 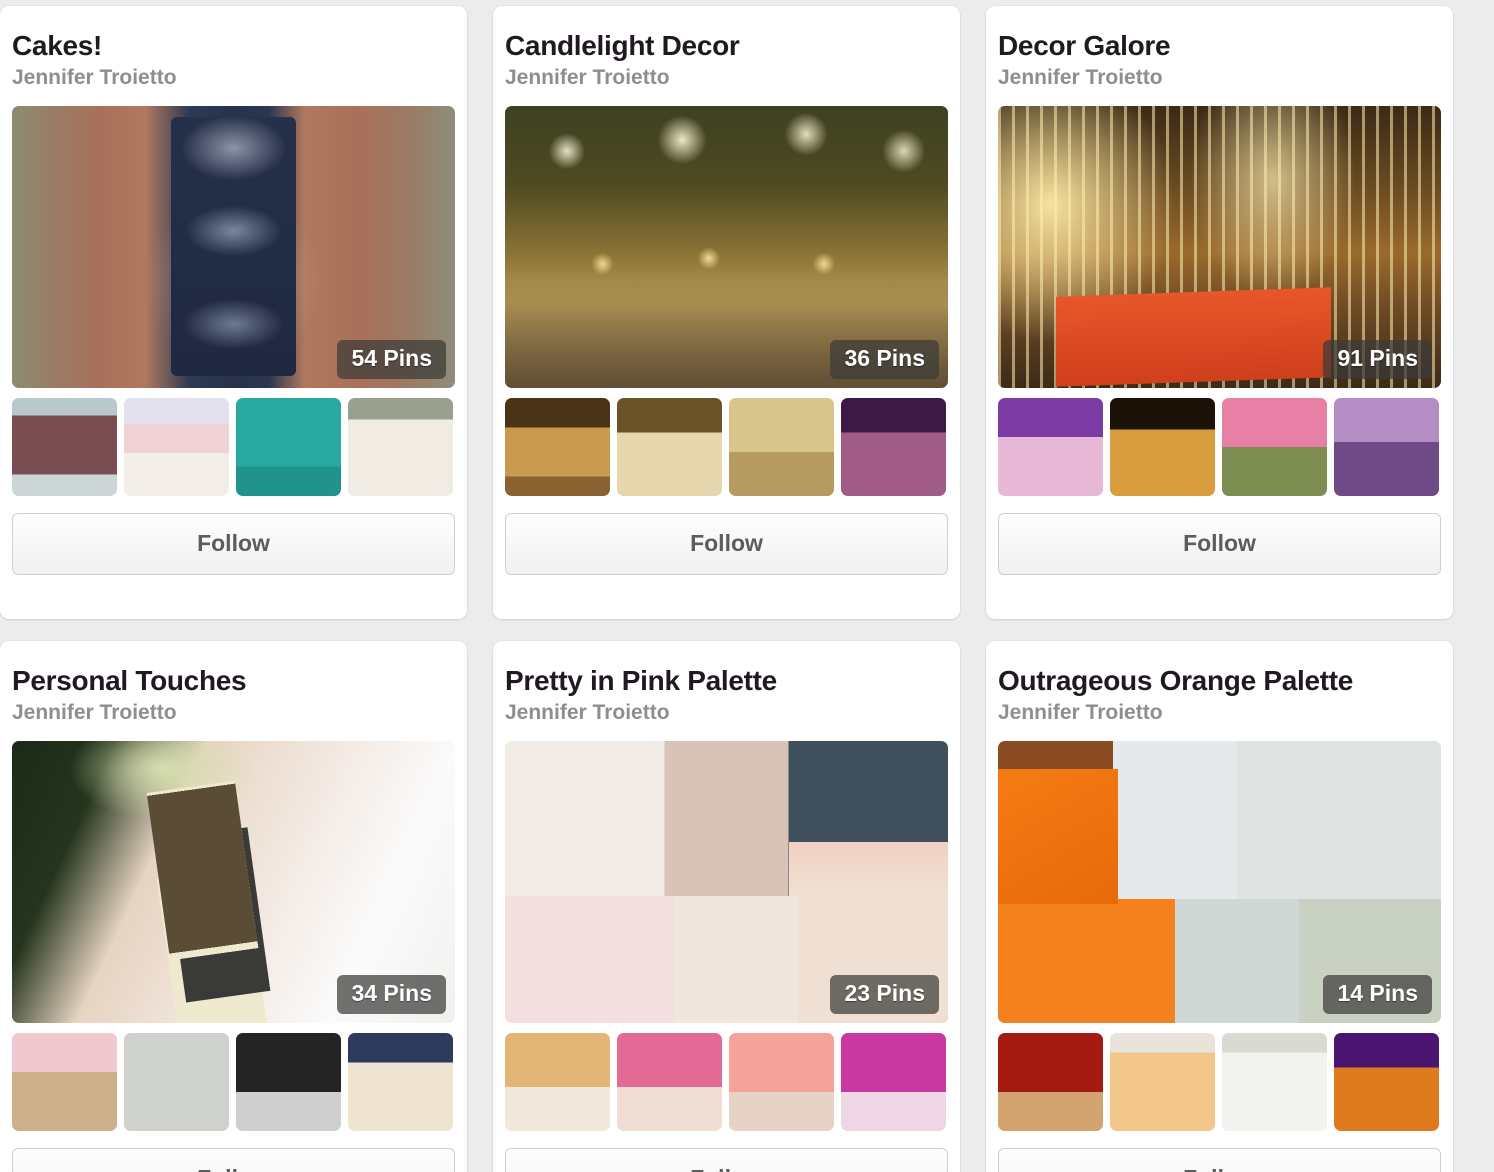 What do you see at coordinates (726, 45) in the screenshot?
I see `board-title: Candlelight Decor` at bounding box center [726, 45].